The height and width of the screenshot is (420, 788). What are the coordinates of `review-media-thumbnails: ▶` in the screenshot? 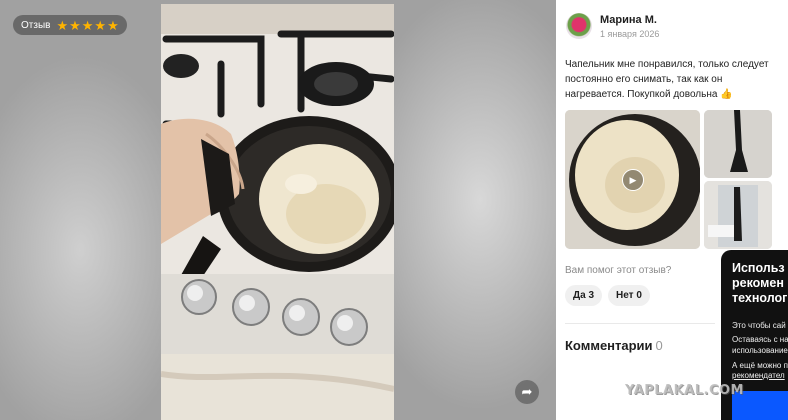 It's located at (668, 179).